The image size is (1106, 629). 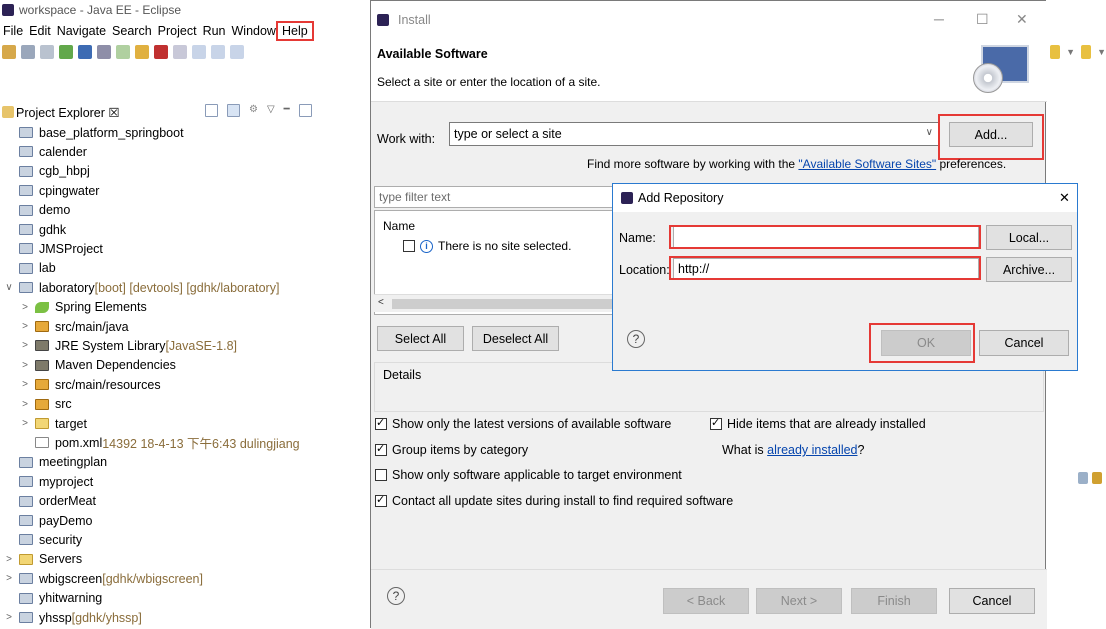 What do you see at coordinates (381, 500) in the screenshot?
I see `contact-sites-checkbox` at bounding box center [381, 500].